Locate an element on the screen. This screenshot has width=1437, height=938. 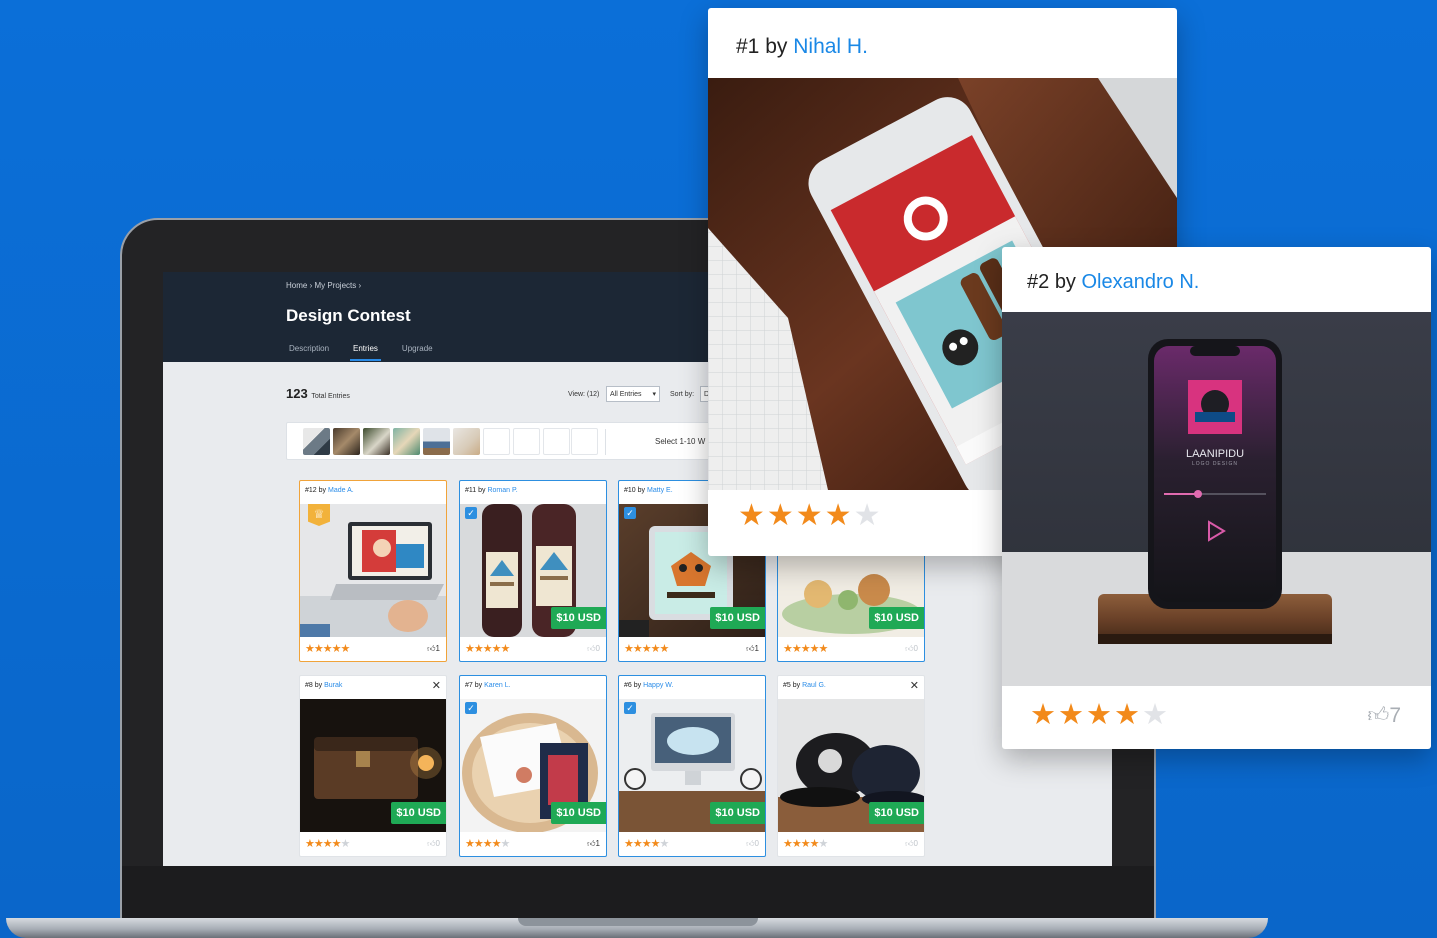
featured-entry-image: LAANIPIDU LOGO DESIGN is located at coordinates (1216, 499).